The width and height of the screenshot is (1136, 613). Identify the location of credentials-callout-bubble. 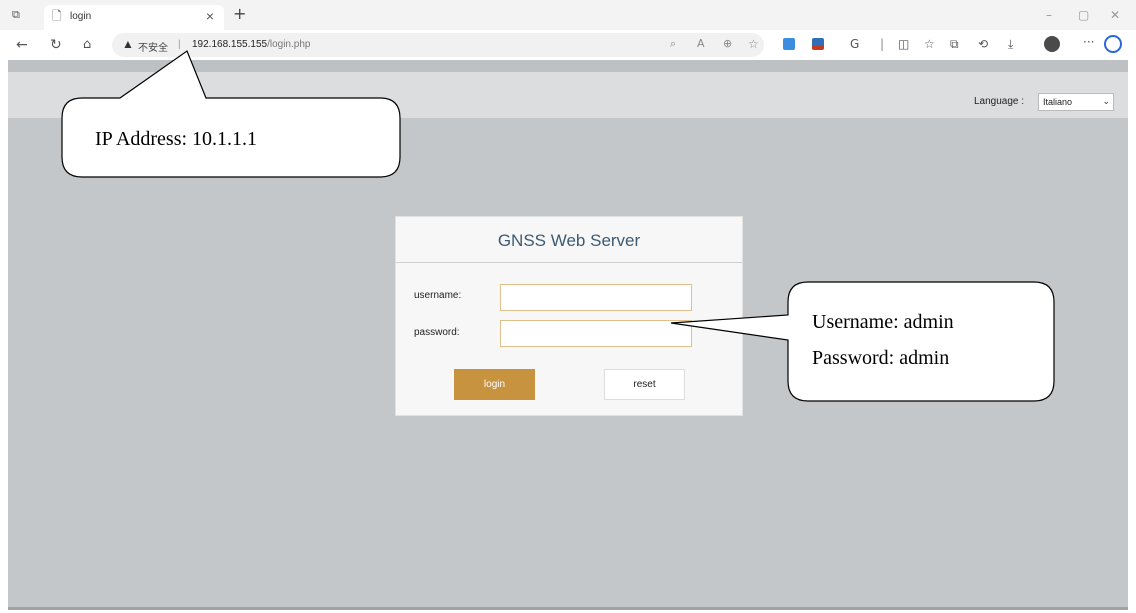
(862, 341).